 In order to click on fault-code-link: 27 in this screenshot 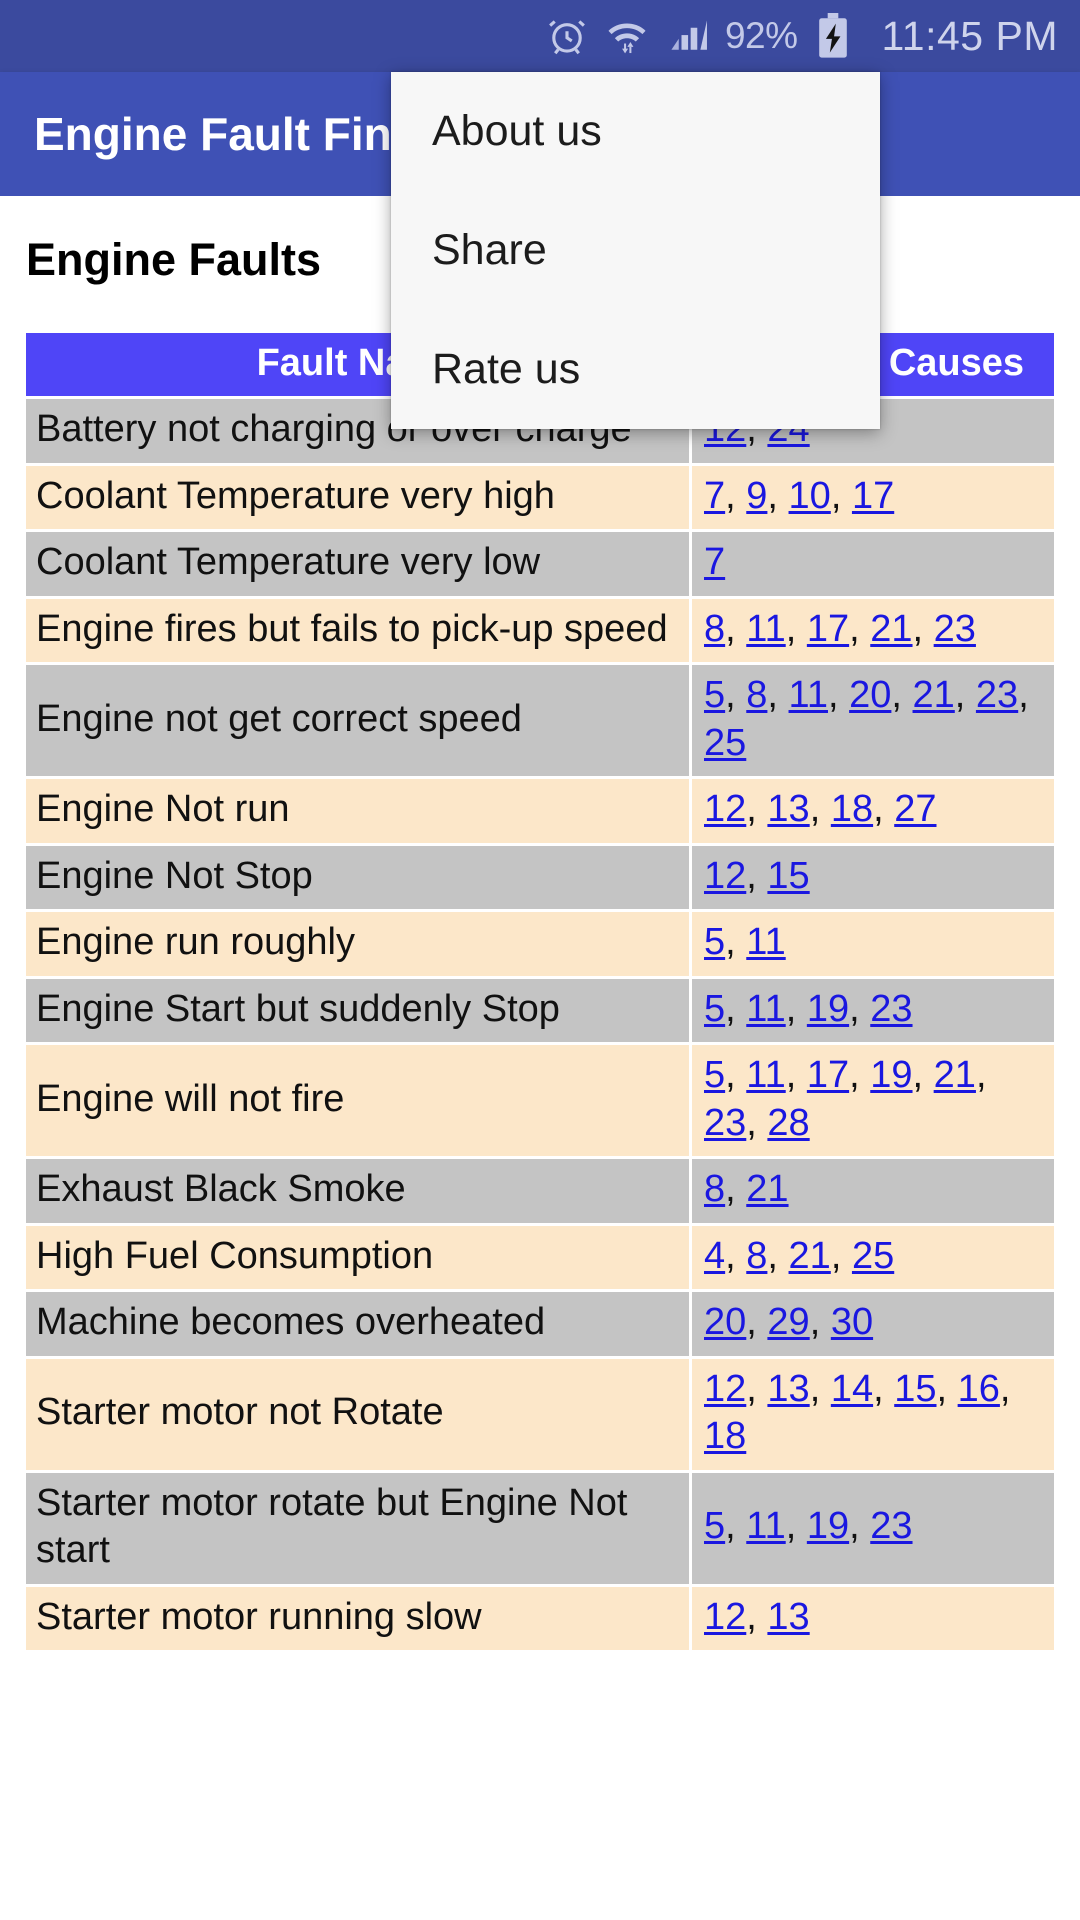, I will do `click(915, 809)`.